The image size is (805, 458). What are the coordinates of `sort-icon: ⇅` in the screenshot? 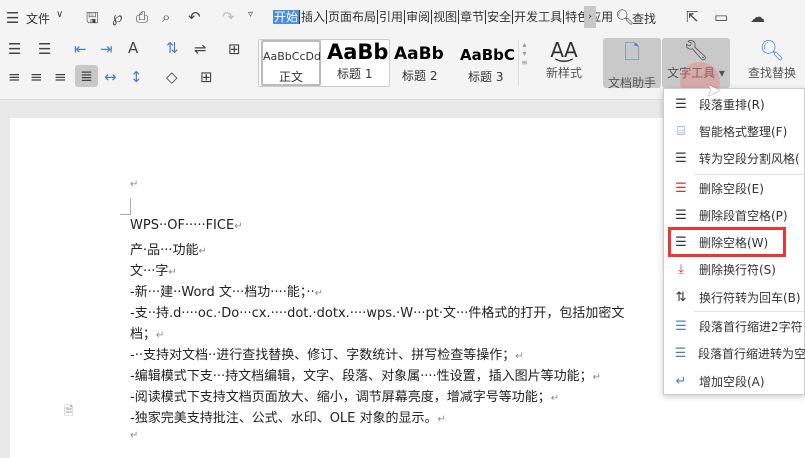 It's located at (172, 48).